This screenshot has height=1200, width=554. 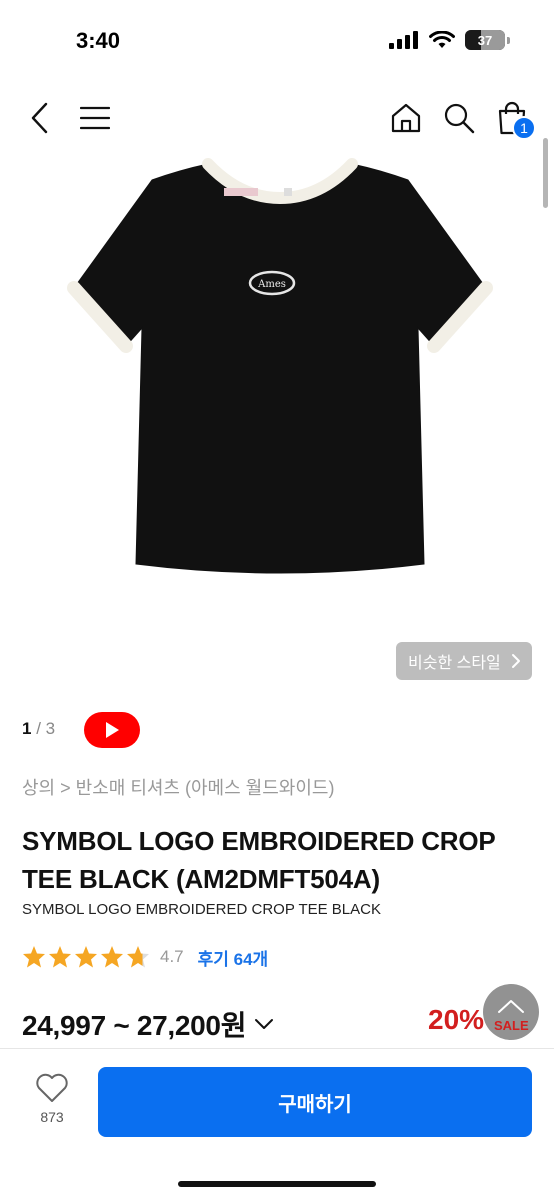 I want to click on status-bar: 3:40 37, so click(x=277, y=40).